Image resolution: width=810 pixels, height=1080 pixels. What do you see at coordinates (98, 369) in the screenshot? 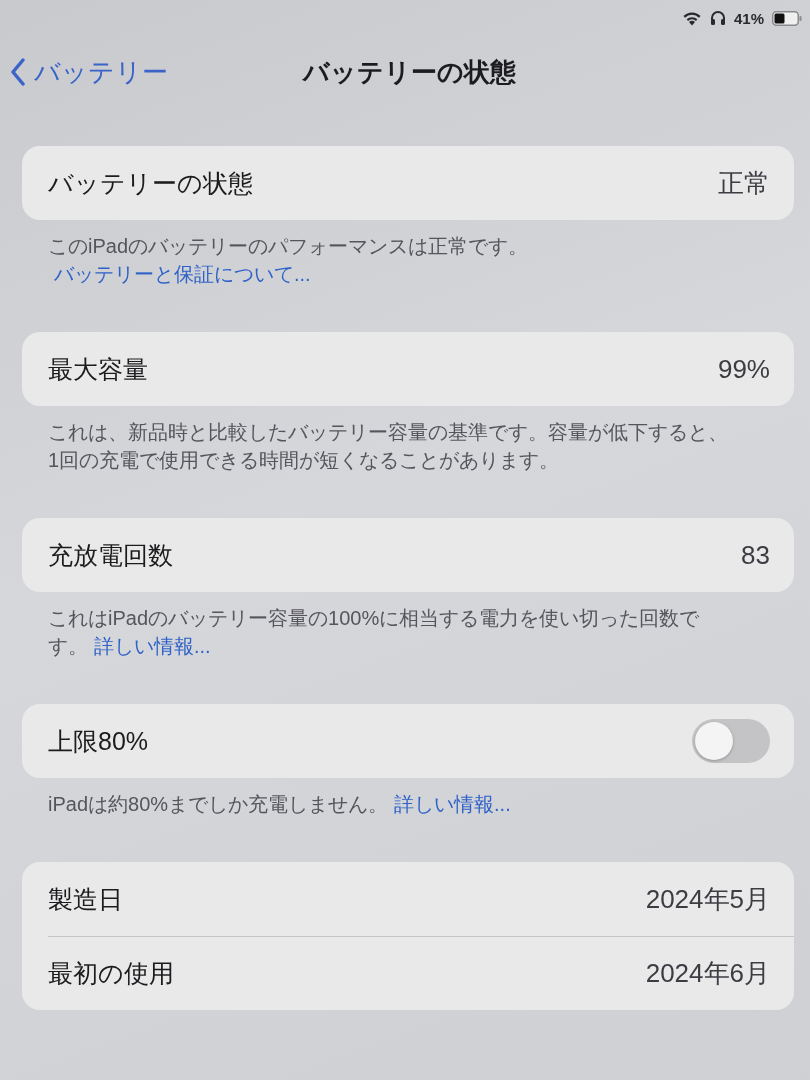
I see `row-label: 最大容量` at bounding box center [98, 369].